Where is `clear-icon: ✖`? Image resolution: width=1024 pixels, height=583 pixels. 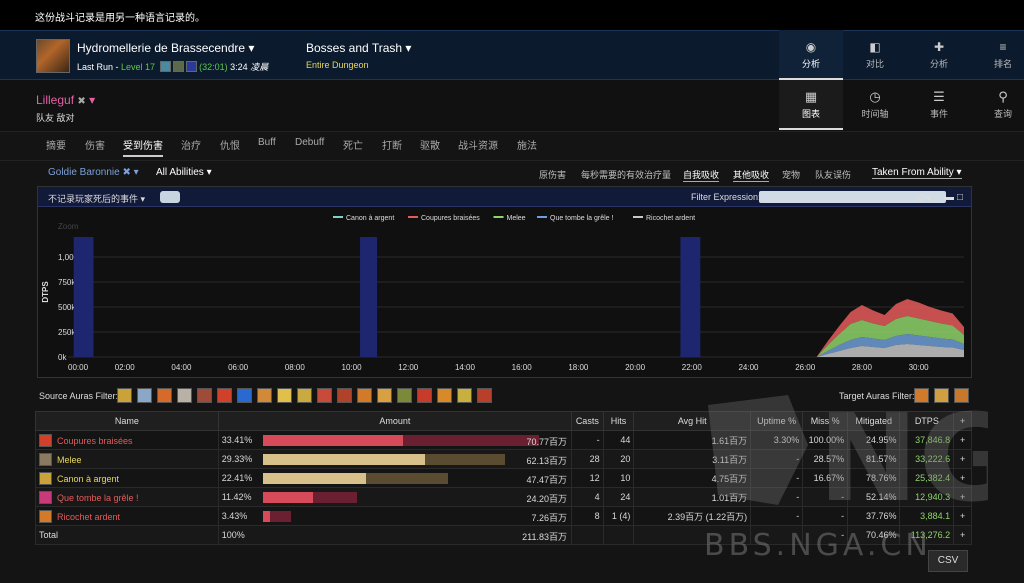 clear-icon: ✖ is located at coordinates (81, 101).